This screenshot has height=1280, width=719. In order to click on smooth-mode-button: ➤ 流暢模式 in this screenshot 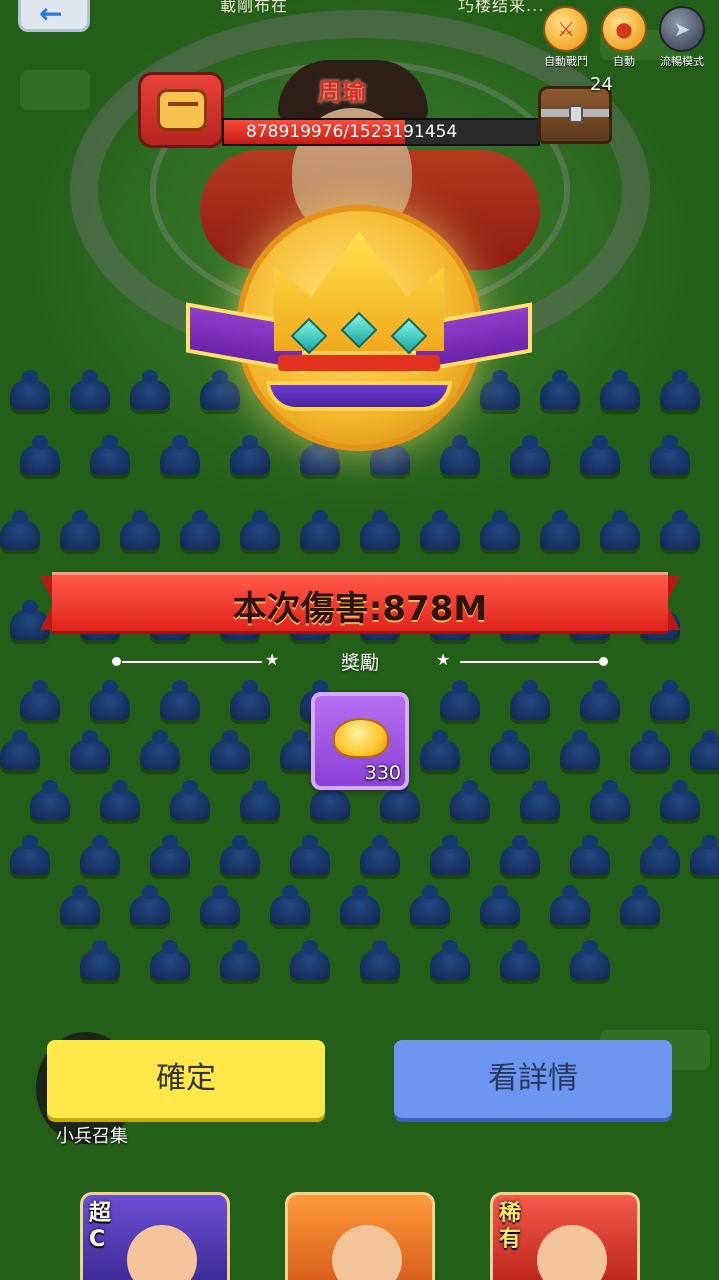, I will do `click(682, 37)`.